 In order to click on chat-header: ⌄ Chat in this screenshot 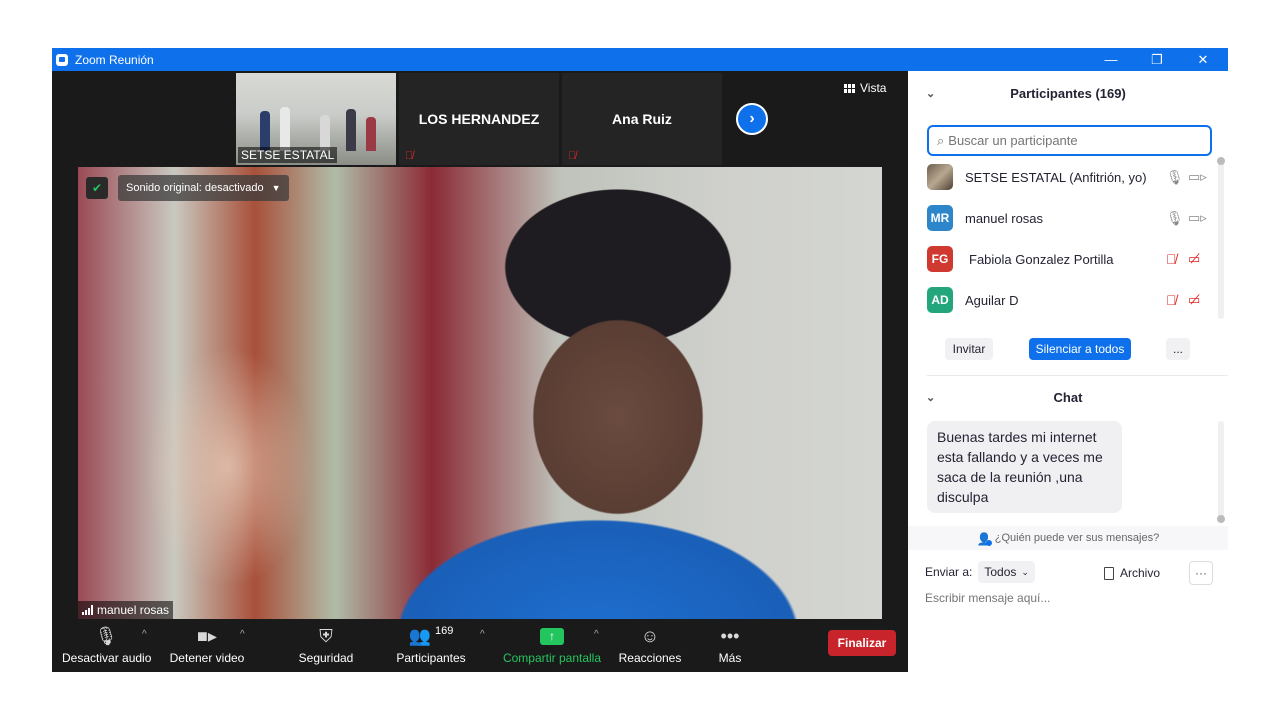, I will do `click(1068, 397)`.